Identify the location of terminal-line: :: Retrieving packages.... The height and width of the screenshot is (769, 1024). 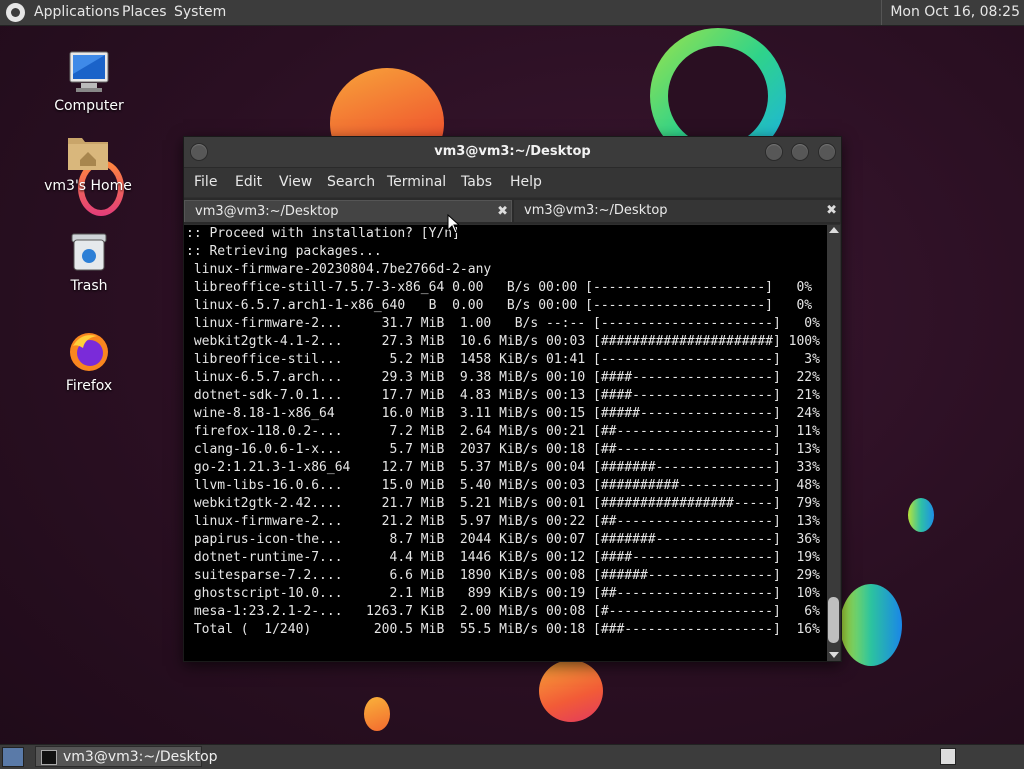
(284, 251).